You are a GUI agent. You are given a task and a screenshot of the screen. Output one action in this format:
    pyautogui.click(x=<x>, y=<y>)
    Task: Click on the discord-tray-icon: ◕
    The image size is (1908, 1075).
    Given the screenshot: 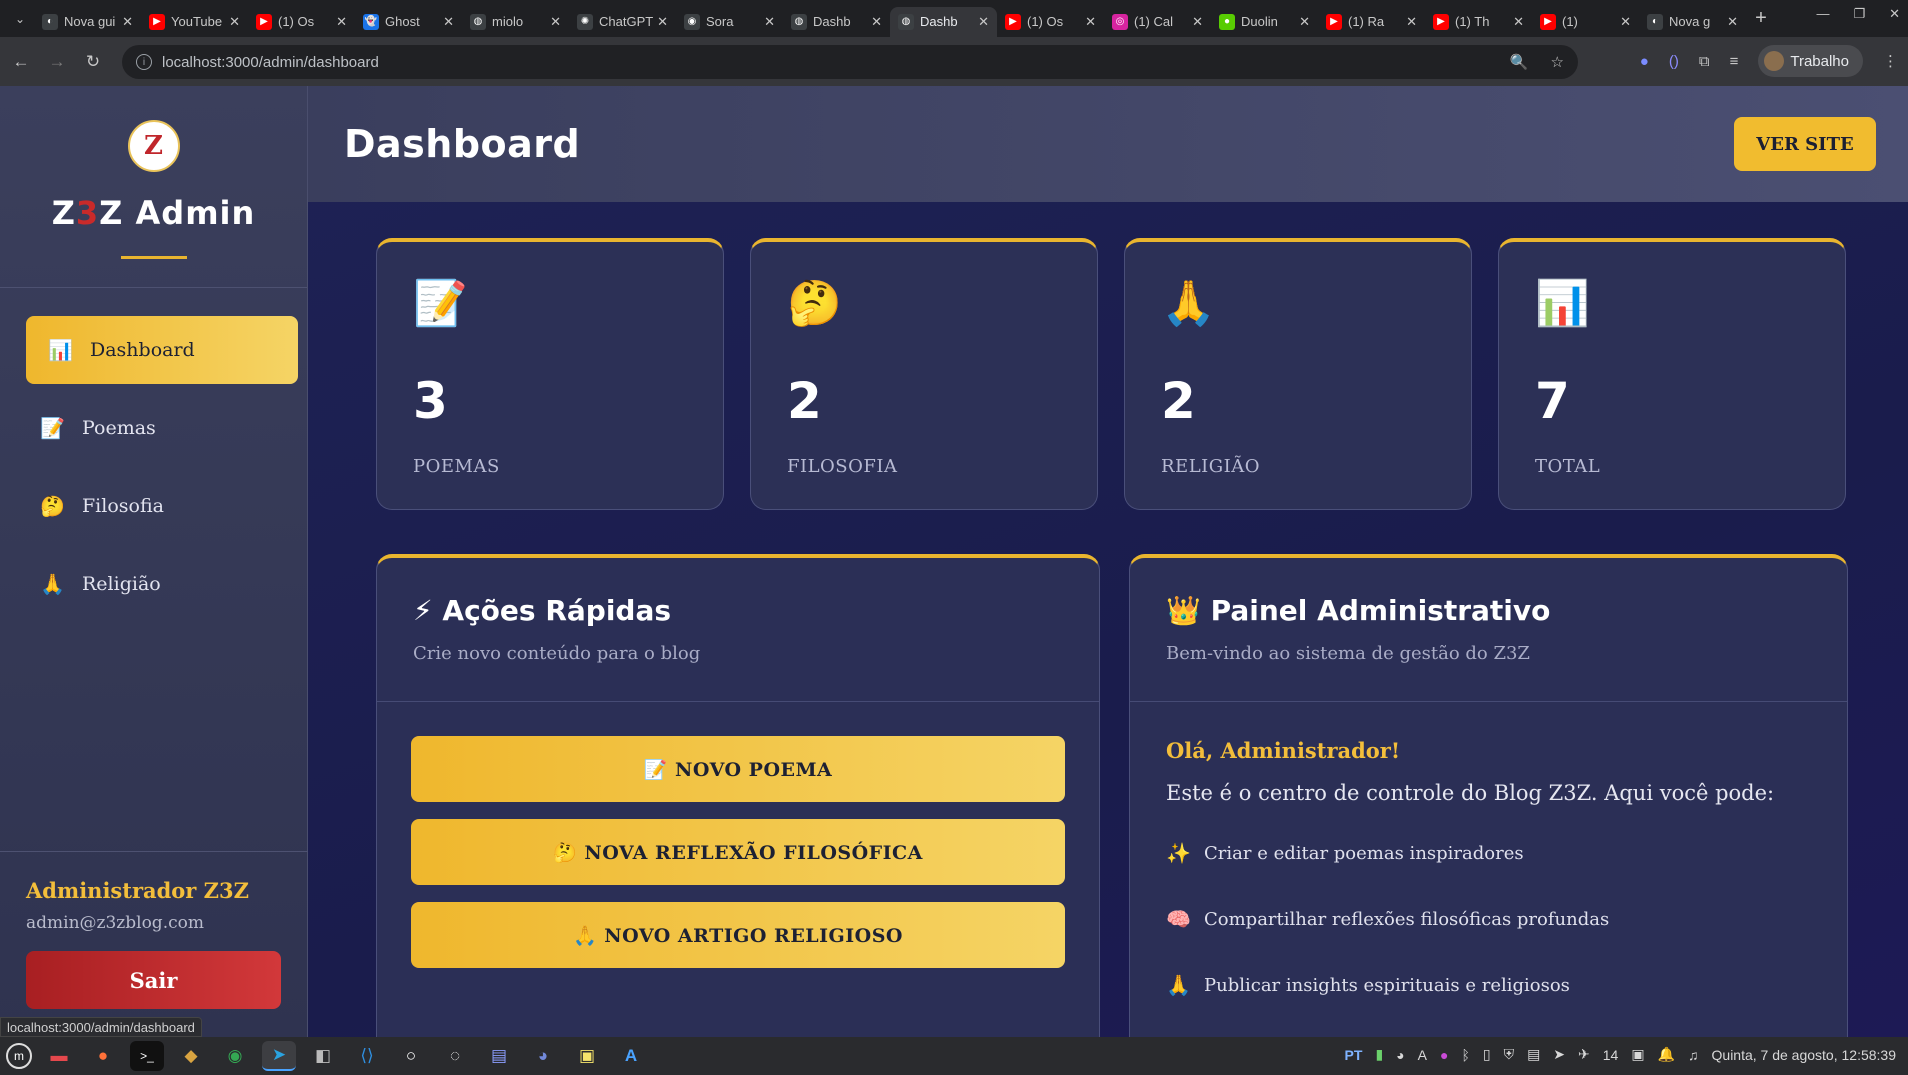 What is the action you would take?
    pyautogui.click(x=1400, y=1055)
    